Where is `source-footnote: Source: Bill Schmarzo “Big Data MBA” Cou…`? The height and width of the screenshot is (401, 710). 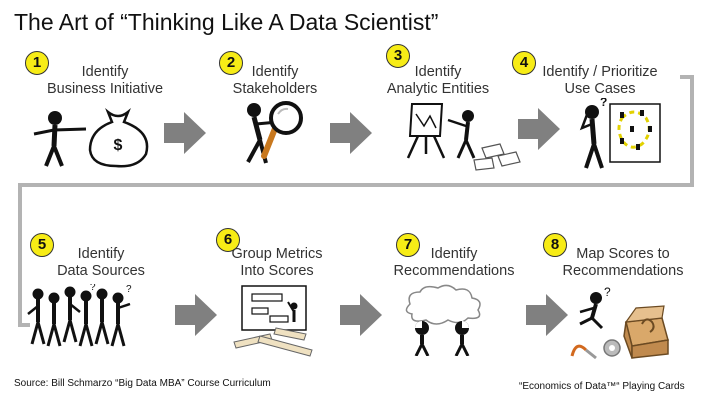 source-footnote: Source: Bill Schmarzo “Big Data MBA” Cou… is located at coordinates (142, 383).